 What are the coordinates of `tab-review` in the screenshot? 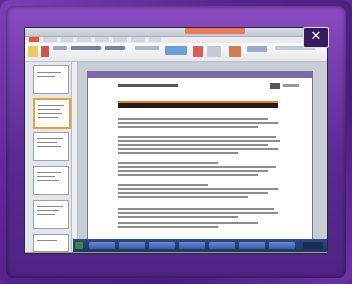 It's located at (155, 39).